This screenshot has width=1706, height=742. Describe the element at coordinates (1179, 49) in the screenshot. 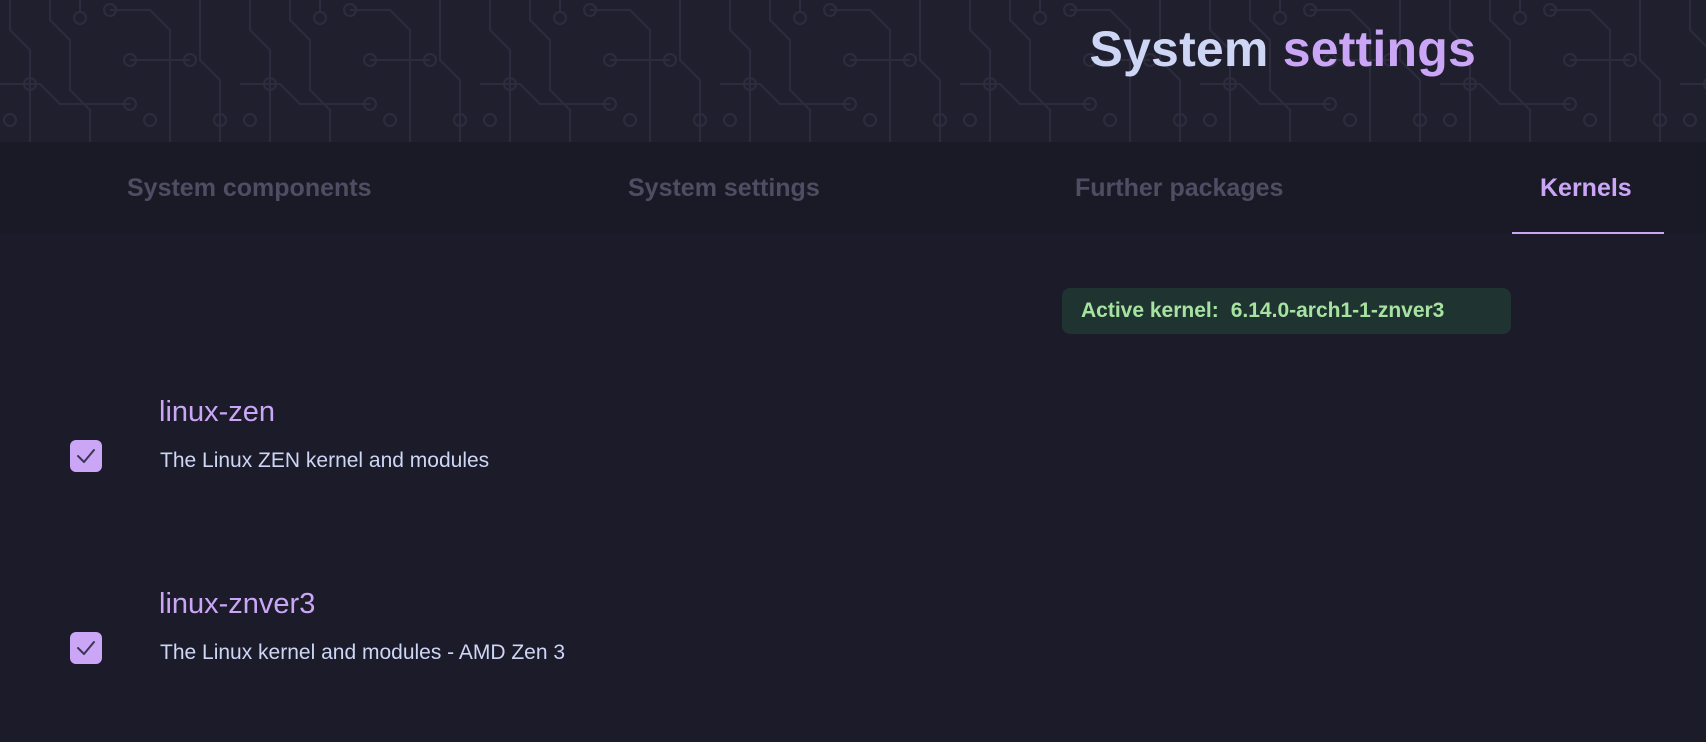

I see `page-title-part1: System` at that location.